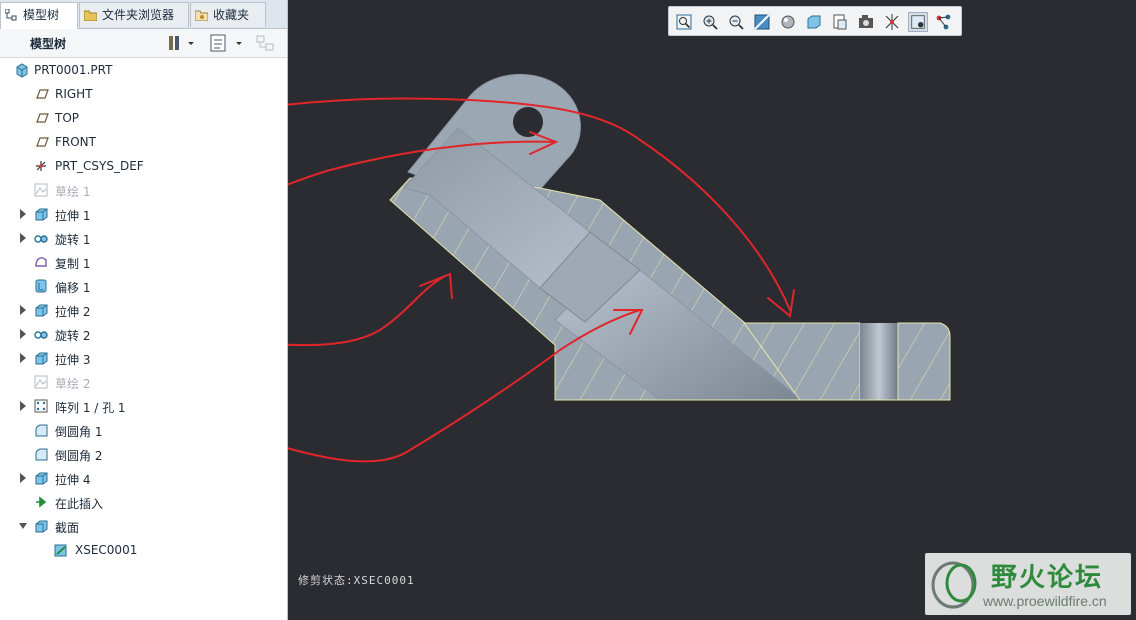 This screenshot has height=620, width=1136. Describe the element at coordinates (73, 264) in the screenshot. I see `tree-item-label: 复制 1` at that location.